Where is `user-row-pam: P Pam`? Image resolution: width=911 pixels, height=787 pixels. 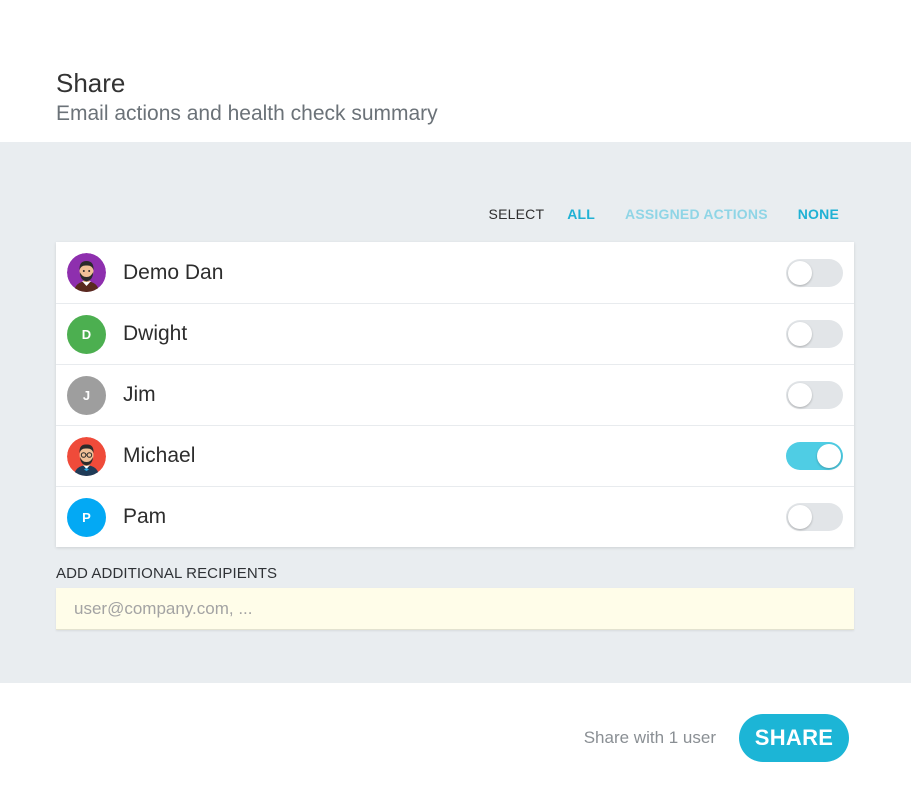 user-row-pam: P Pam is located at coordinates (455, 516).